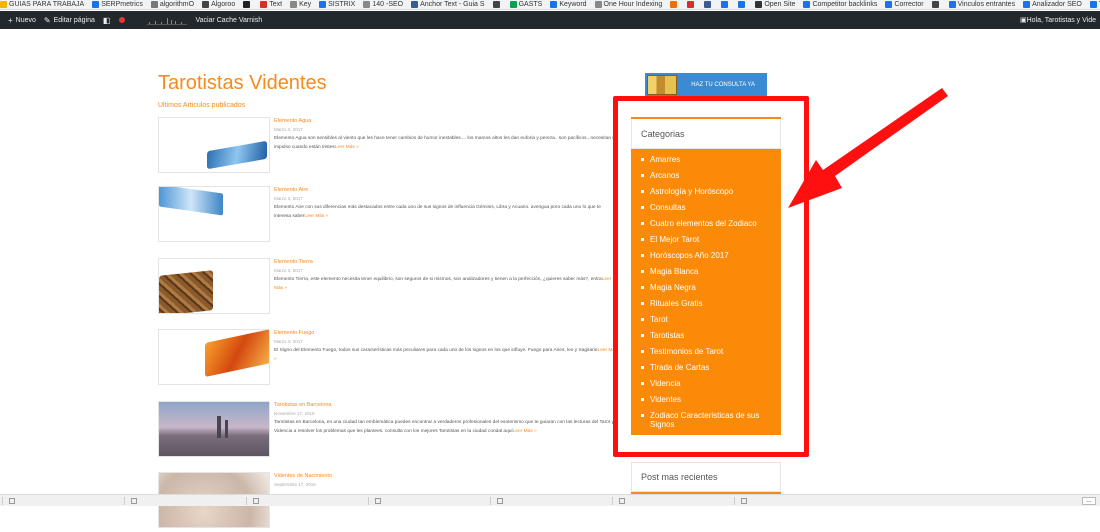 This screenshot has width=1100, height=532. I want to click on bookmark-item: Algoroo, so click(219, 4).